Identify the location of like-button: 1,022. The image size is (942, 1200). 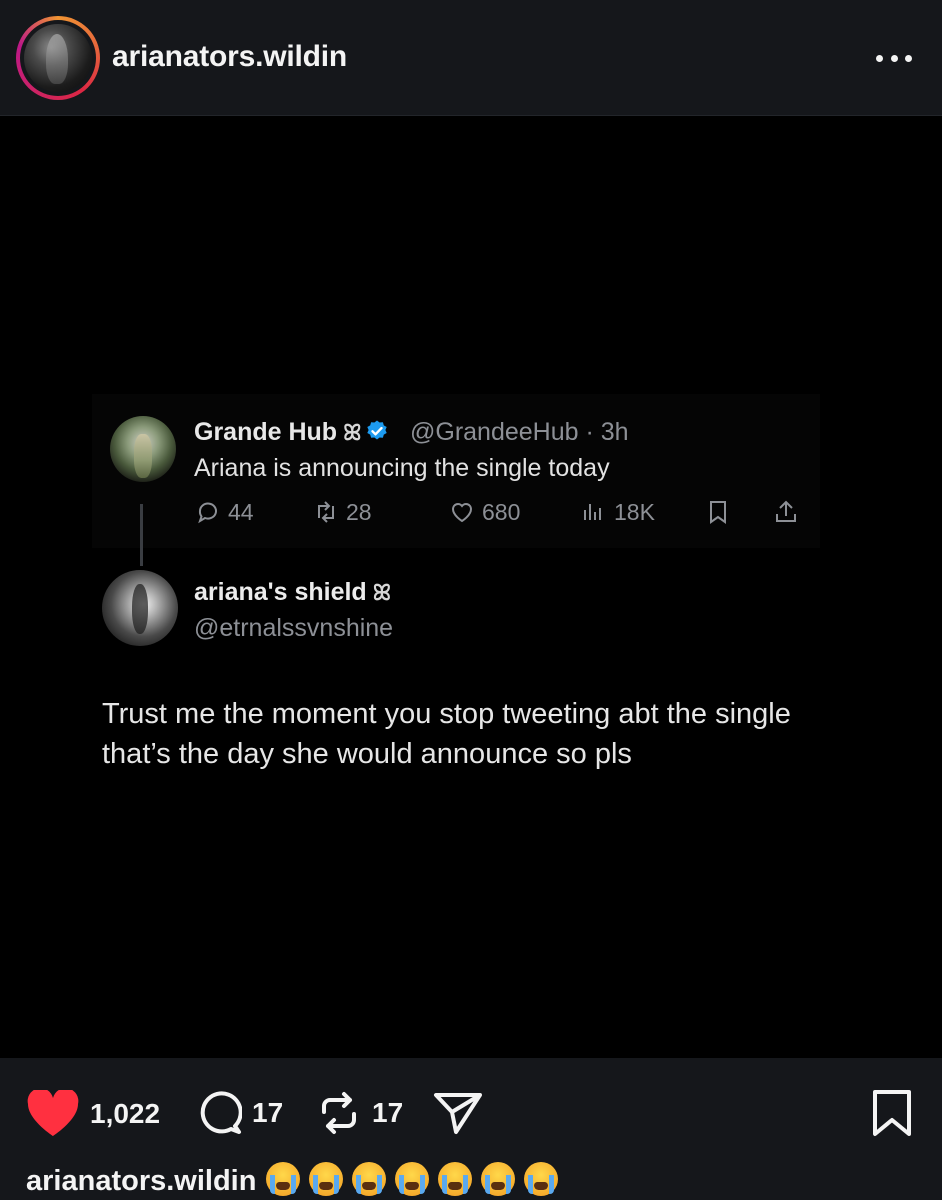
(93, 1114).